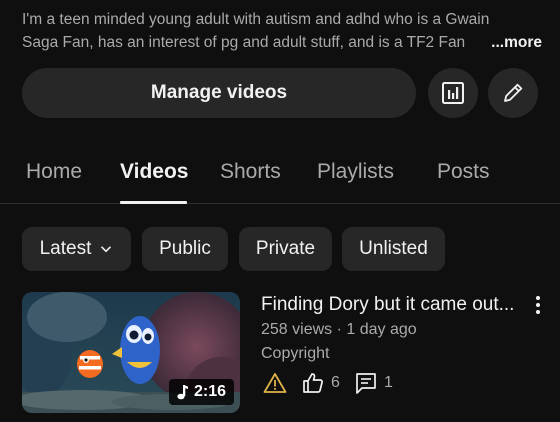  Describe the element at coordinates (388, 382) in the screenshot. I see `comments-count: 1` at that location.